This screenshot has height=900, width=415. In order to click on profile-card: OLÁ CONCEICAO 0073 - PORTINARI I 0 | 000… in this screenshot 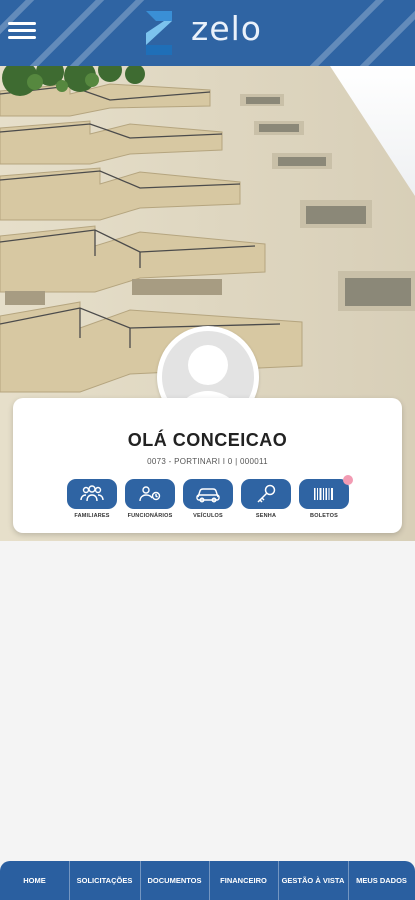, I will do `click(207, 465)`.